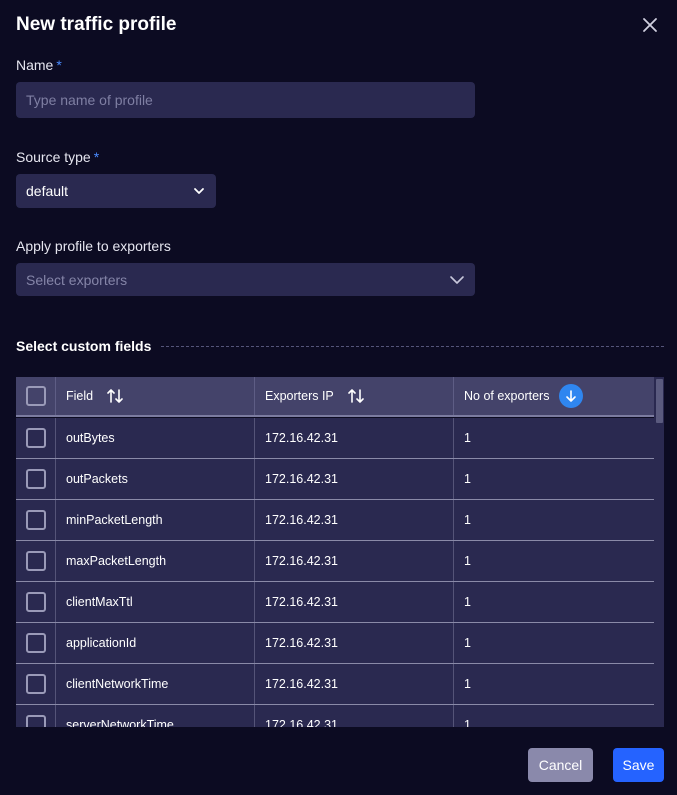 This screenshot has width=677, height=795. What do you see at coordinates (116, 191) in the screenshot?
I see `source-type-select: default` at bounding box center [116, 191].